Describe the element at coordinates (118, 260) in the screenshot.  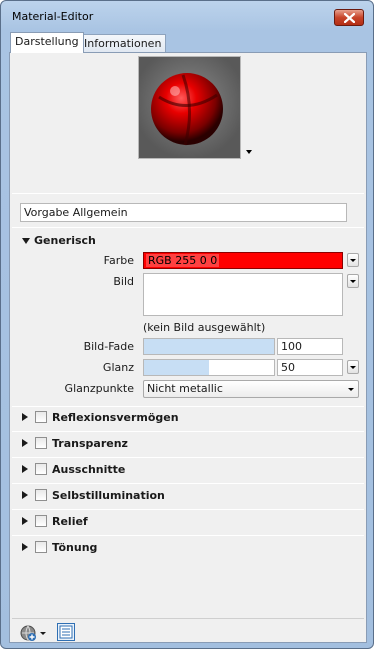
I see `color-label: Farbe` at that location.